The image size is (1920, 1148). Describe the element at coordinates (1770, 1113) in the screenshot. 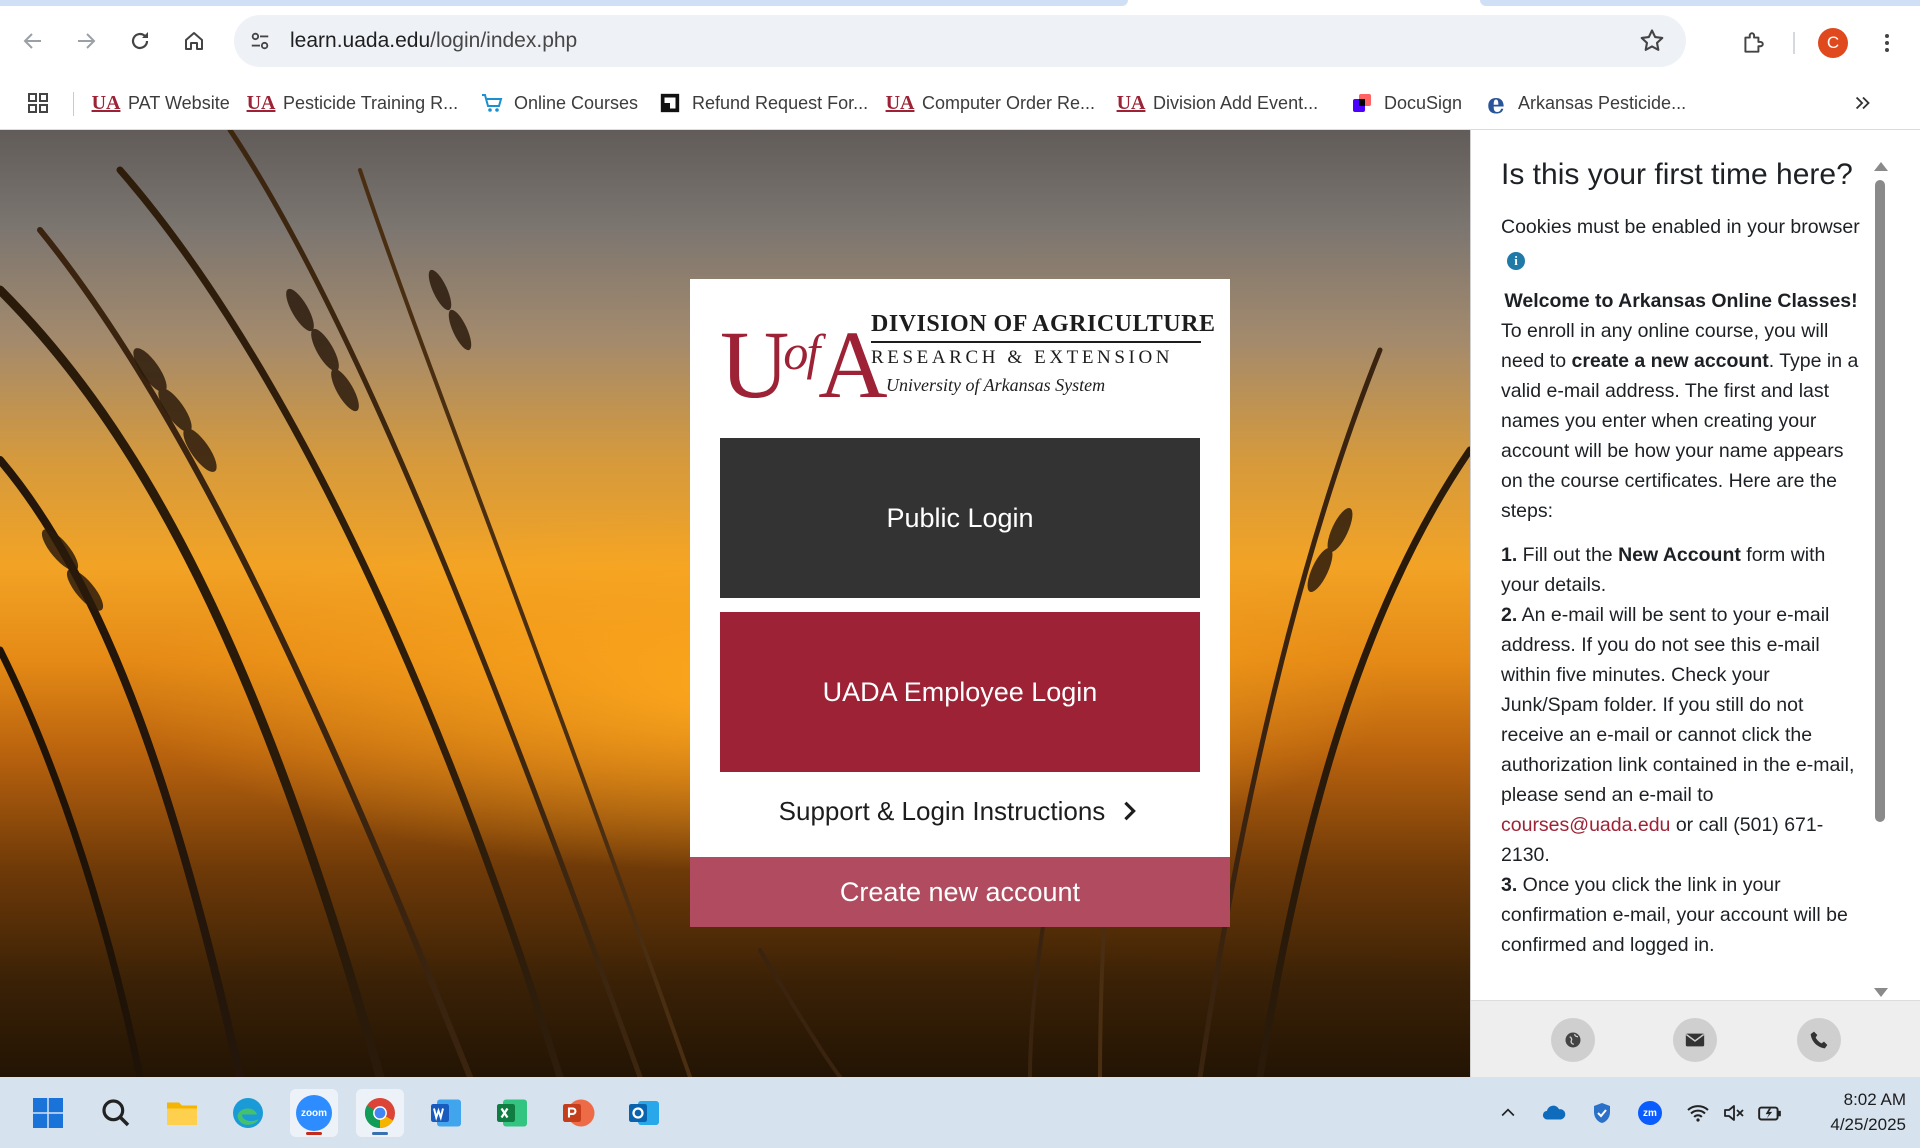

I see `battery-icon` at that location.